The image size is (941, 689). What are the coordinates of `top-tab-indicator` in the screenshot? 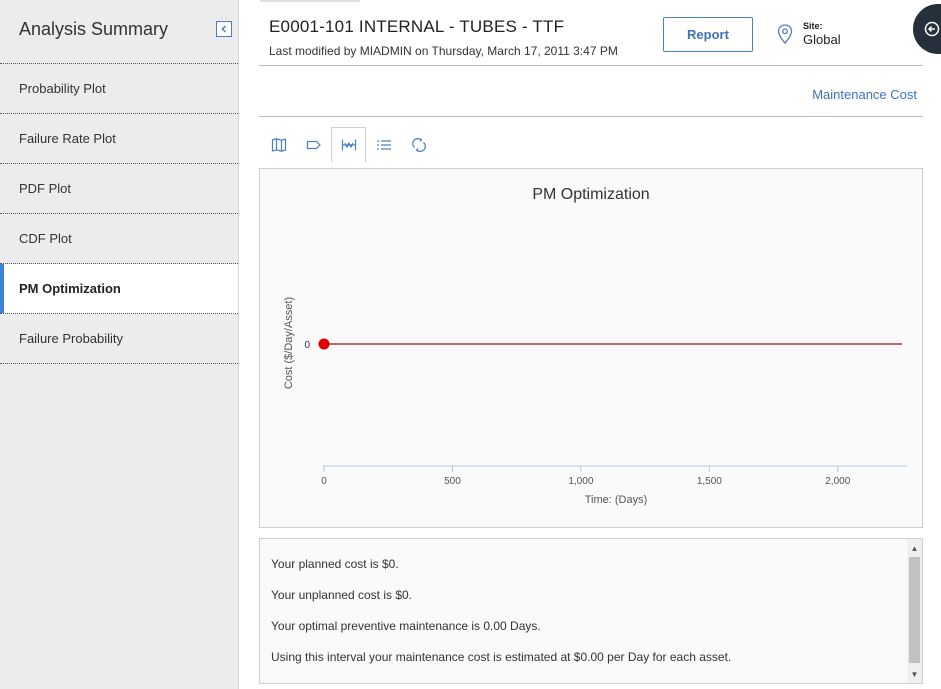 It's located at (310, 1).